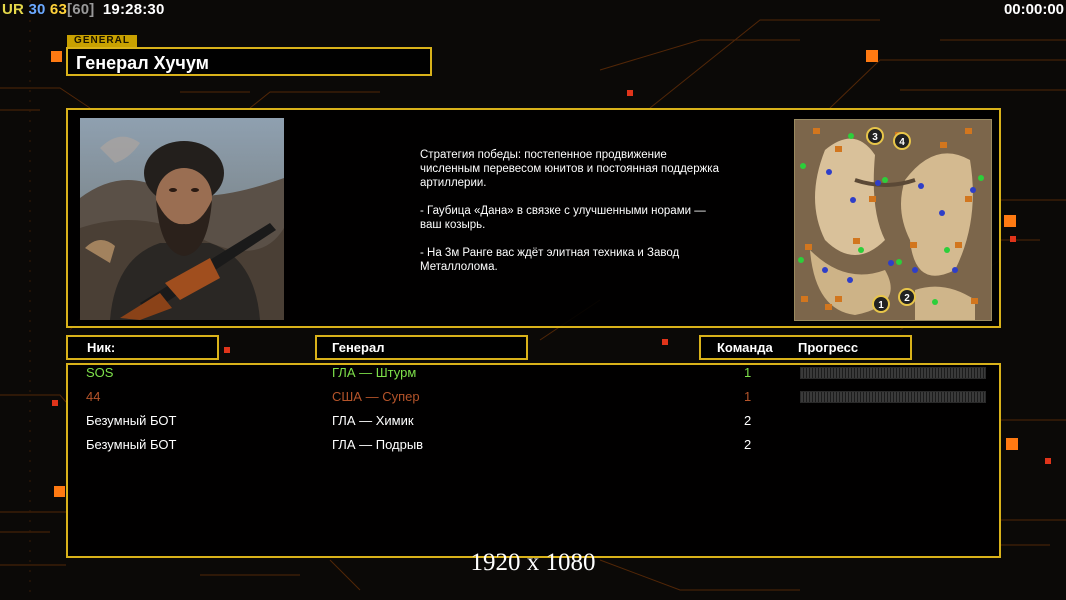  What do you see at coordinates (58, 9) in the screenshot?
I see `hud-fps: 63` at bounding box center [58, 9].